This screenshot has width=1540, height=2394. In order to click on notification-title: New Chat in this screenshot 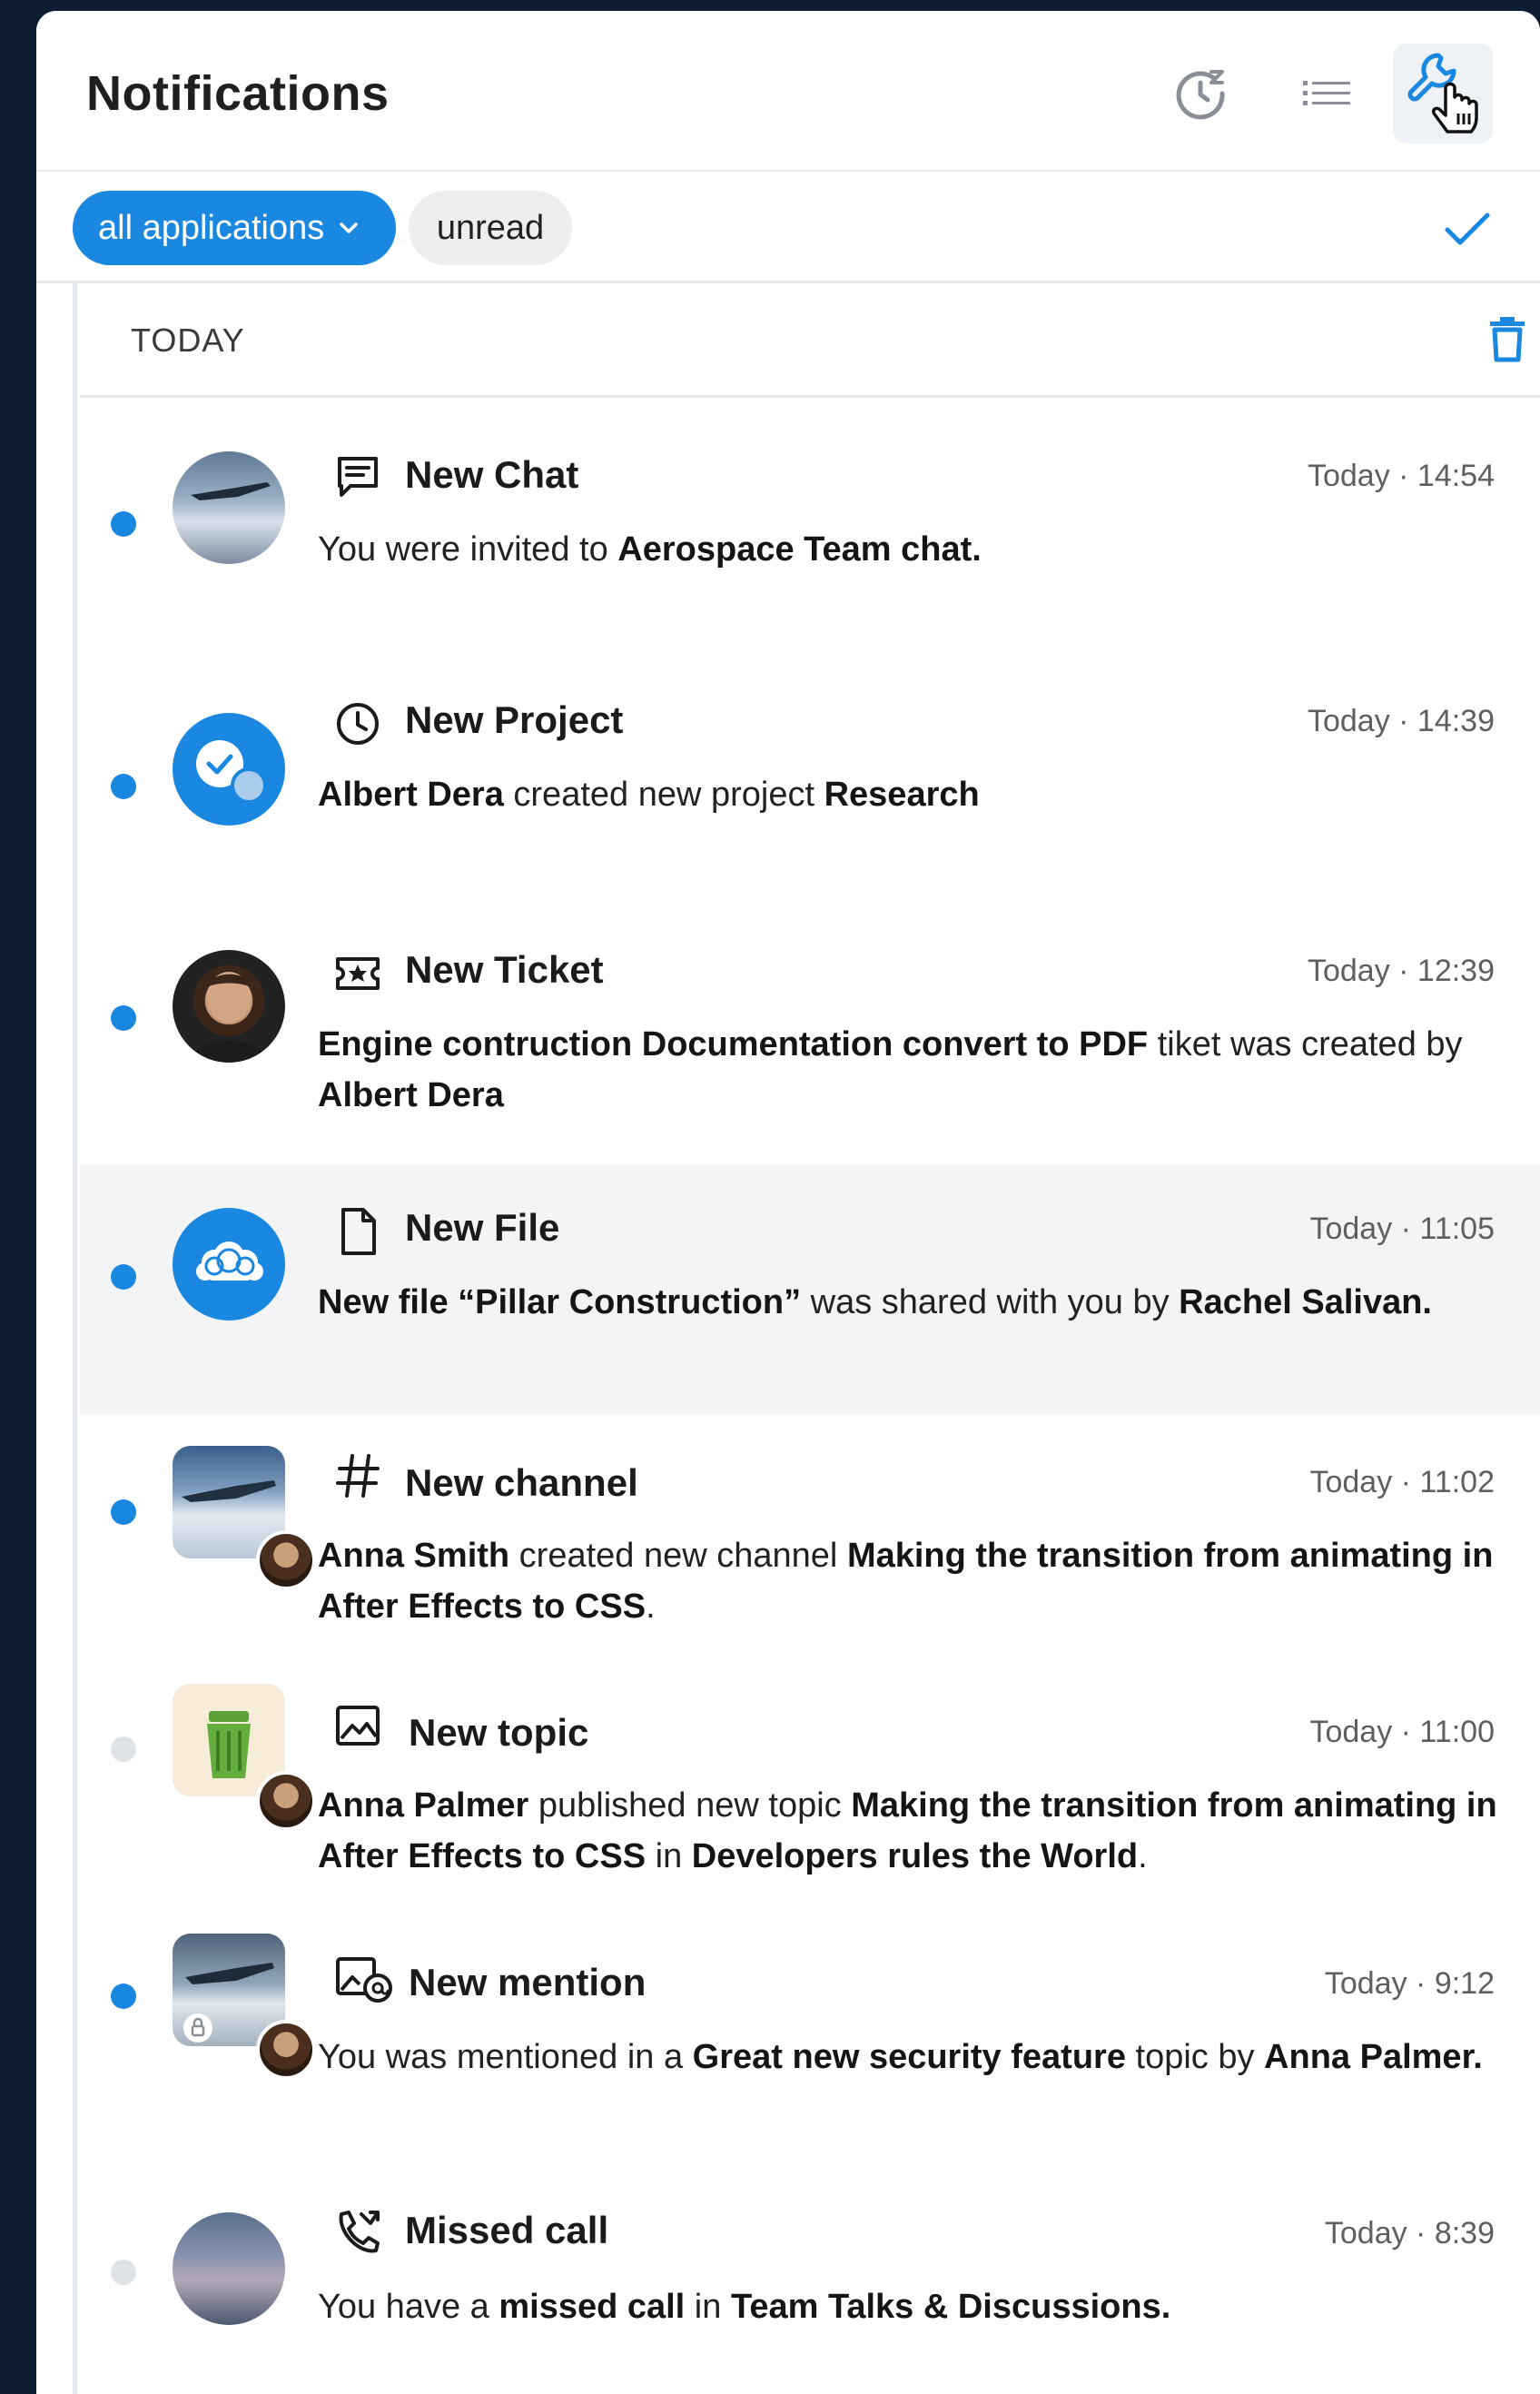, I will do `click(492, 475)`.